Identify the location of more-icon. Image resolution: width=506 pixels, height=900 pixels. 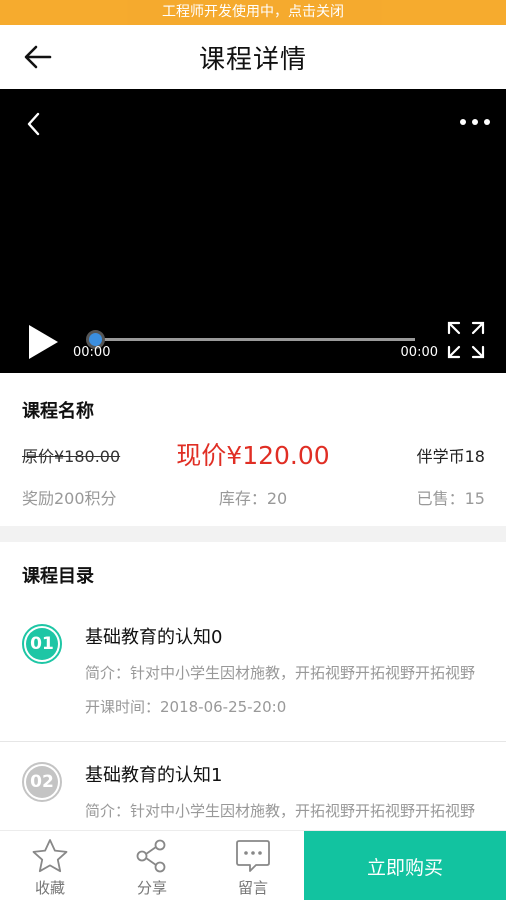
(475, 122).